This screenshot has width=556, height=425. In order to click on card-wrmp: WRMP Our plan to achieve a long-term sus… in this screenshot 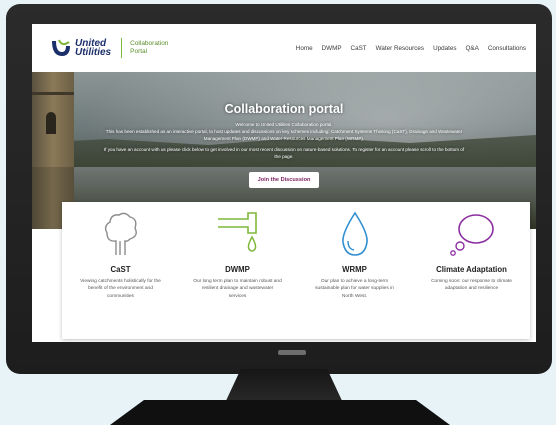, I will do `click(354, 270)`.